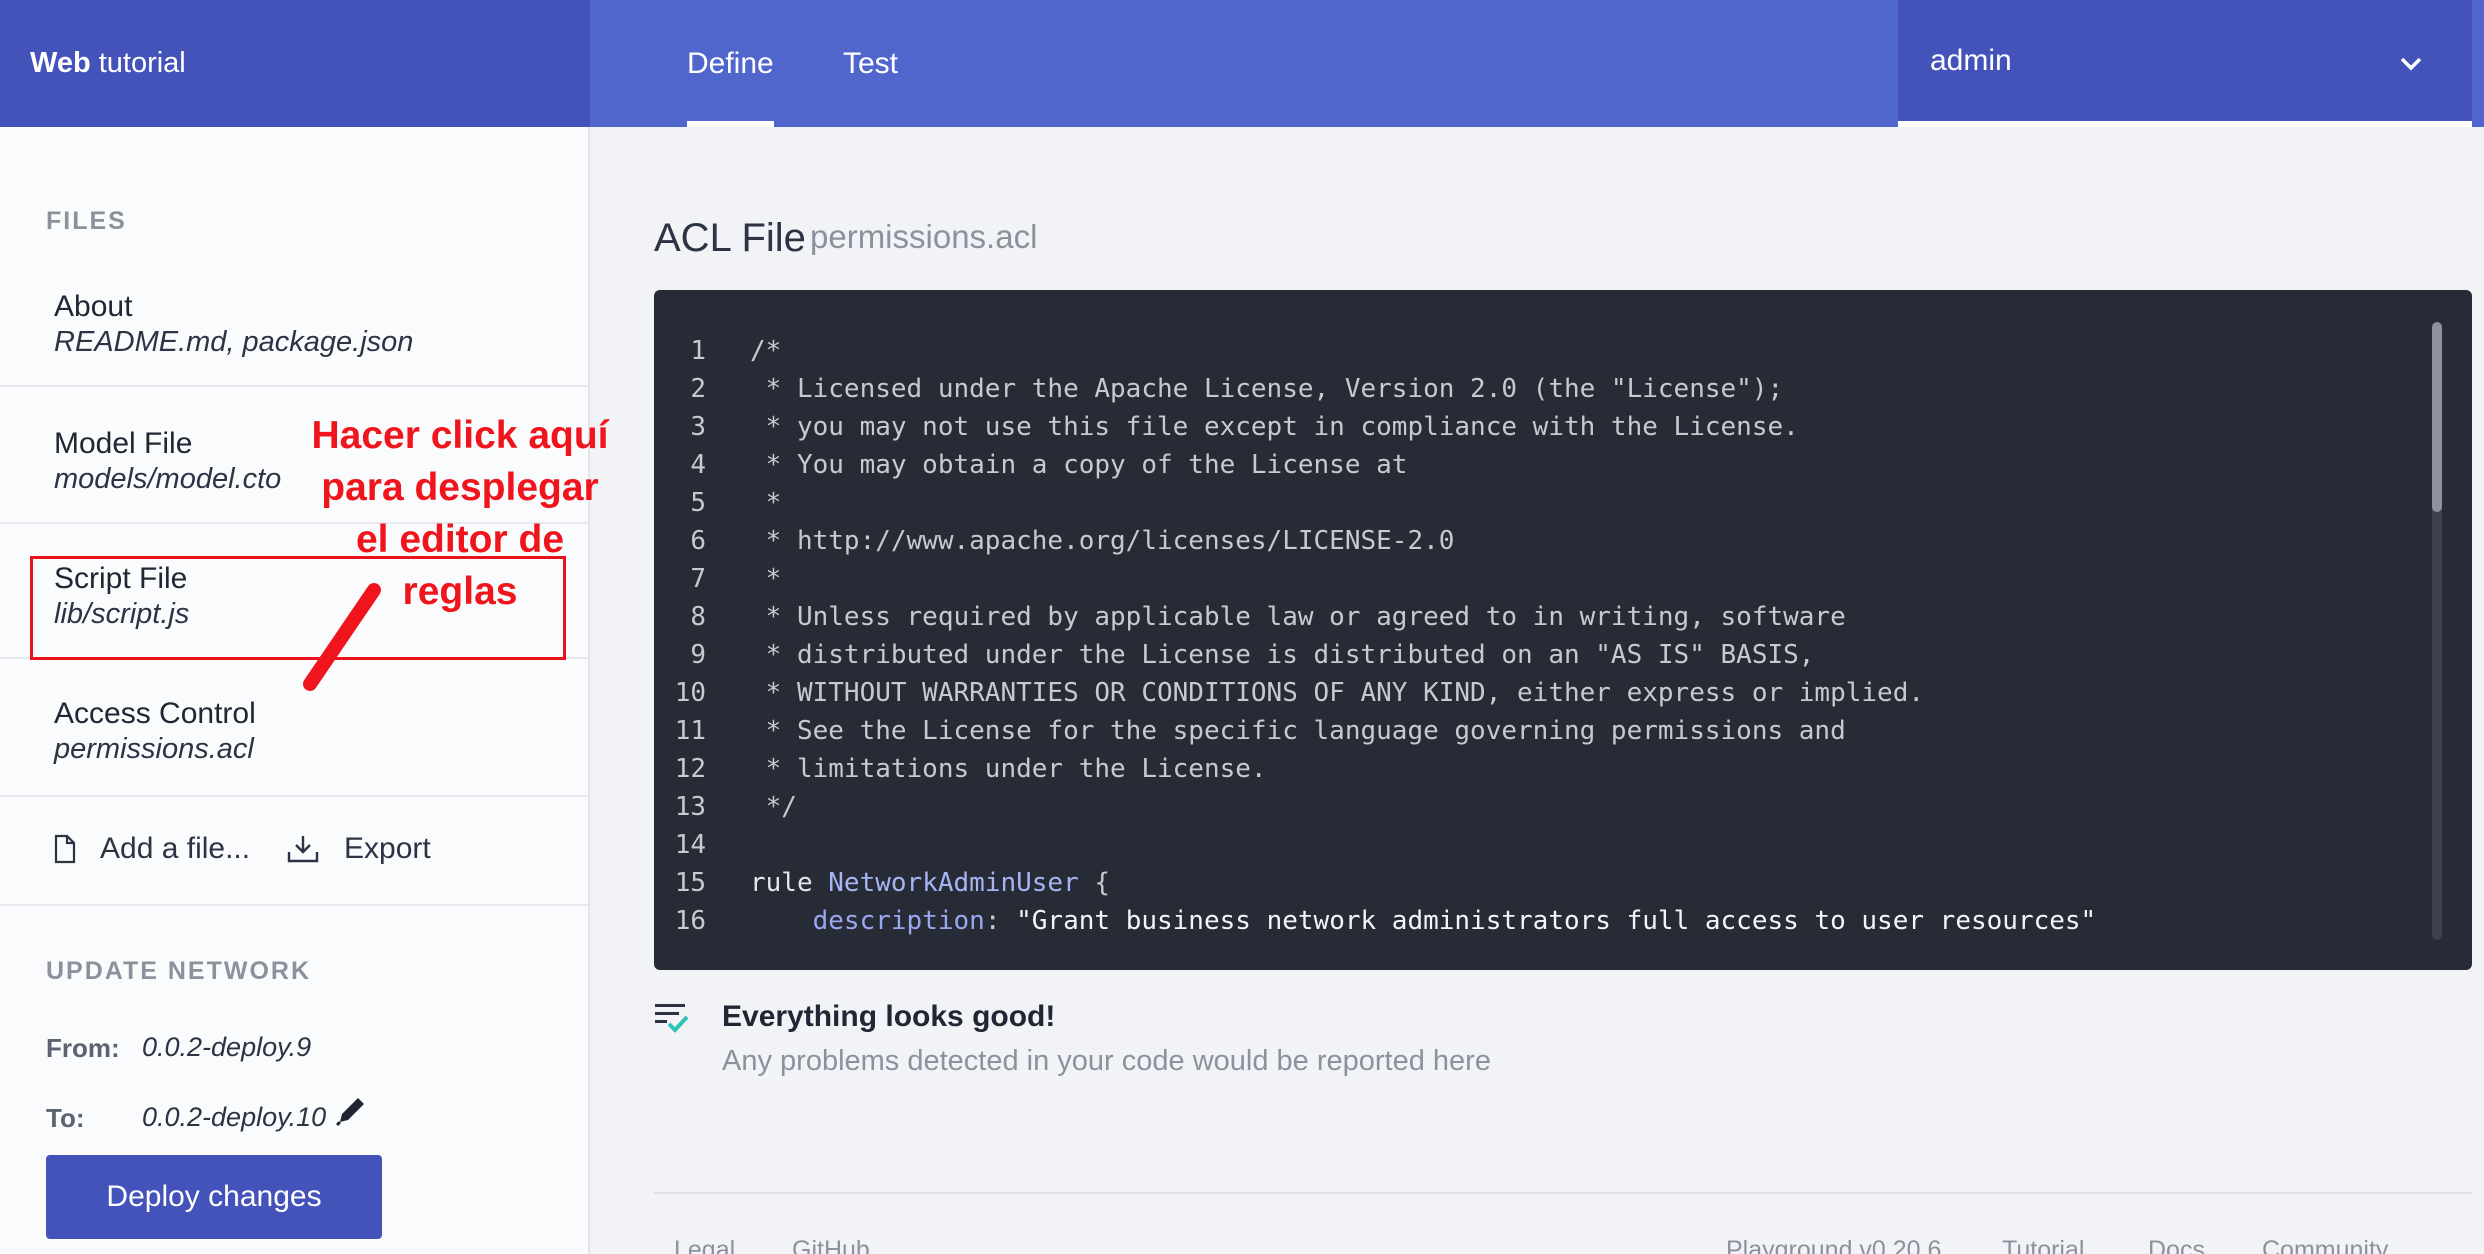 Image resolution: width=2484 pixels, height=1254 pixels. I want to click on checklist-icon, so click(672, 1018).